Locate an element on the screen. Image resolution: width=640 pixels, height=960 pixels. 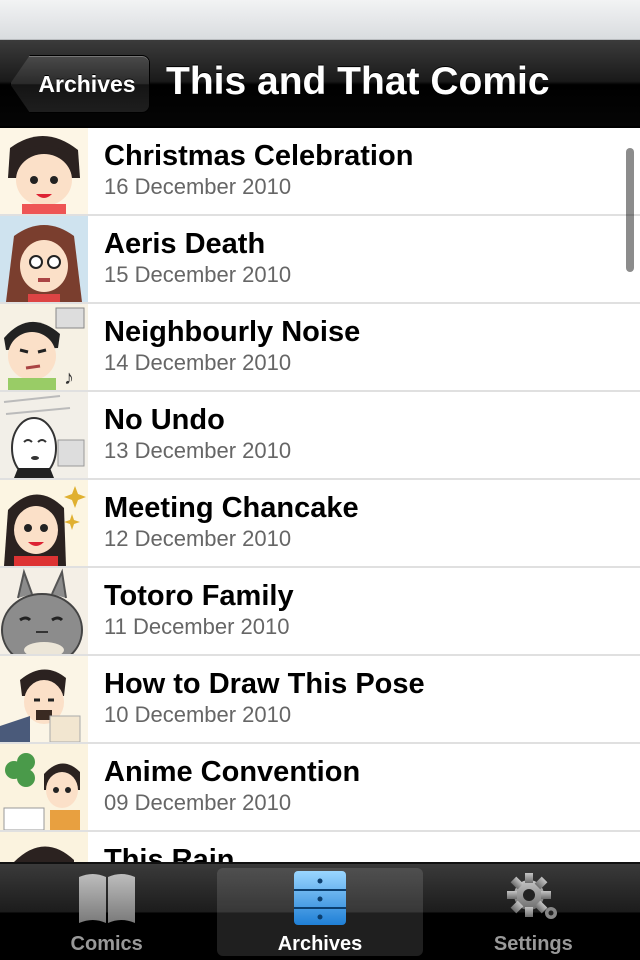
comic-thumbnail: ♪ is located at coordinates (44, 347).